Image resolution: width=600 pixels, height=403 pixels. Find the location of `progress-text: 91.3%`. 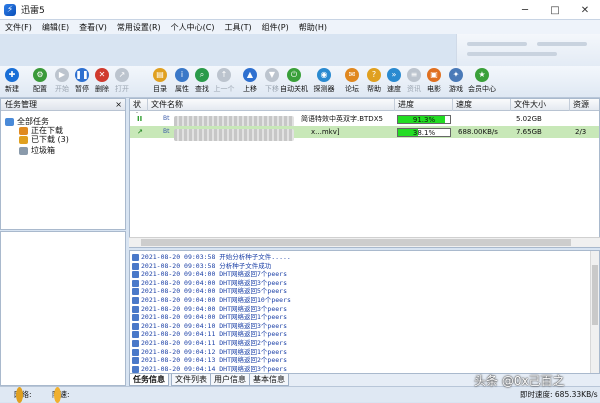

progress-text: 91.3% is located at coordinates (424, 120).